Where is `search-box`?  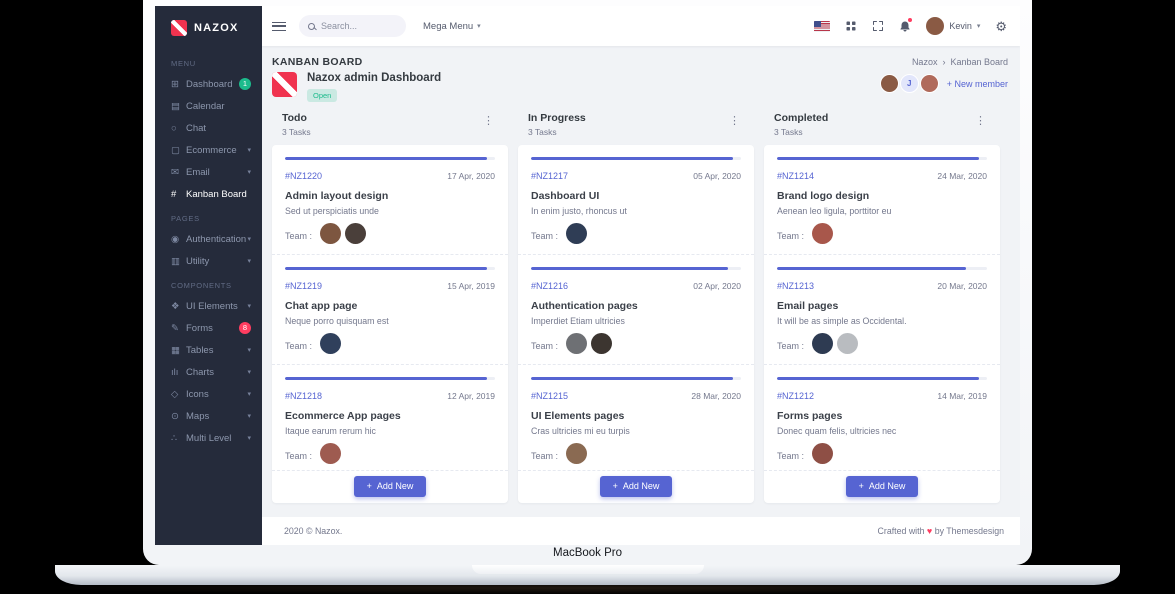 search-box is located at coordinates (352, 26).